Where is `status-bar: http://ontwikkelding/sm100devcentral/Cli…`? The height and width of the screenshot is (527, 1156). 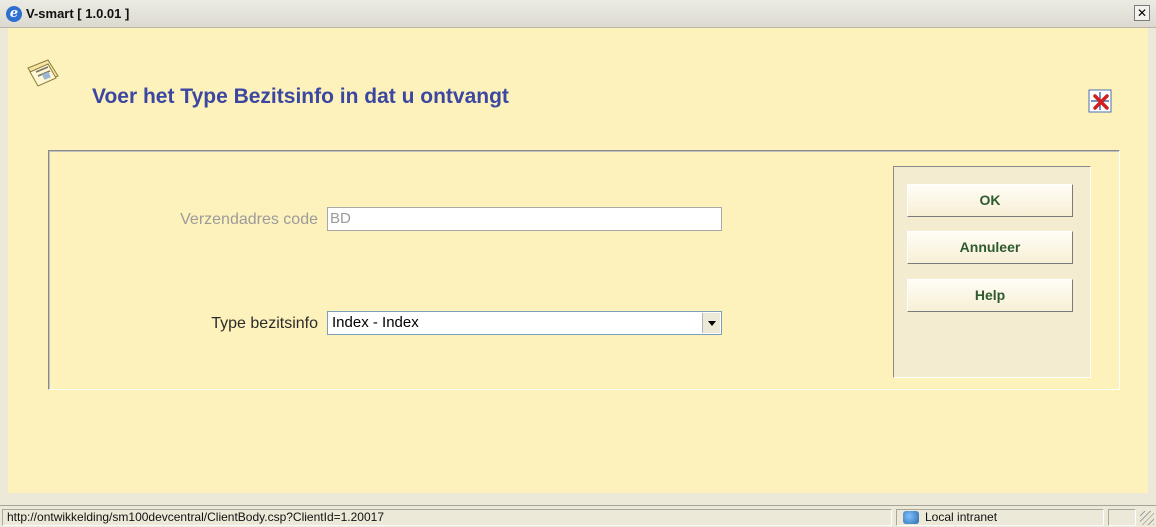
status-bar: http://ontwikkelding/sm100devcentral/Cli… is located at coordinates (578, 516).